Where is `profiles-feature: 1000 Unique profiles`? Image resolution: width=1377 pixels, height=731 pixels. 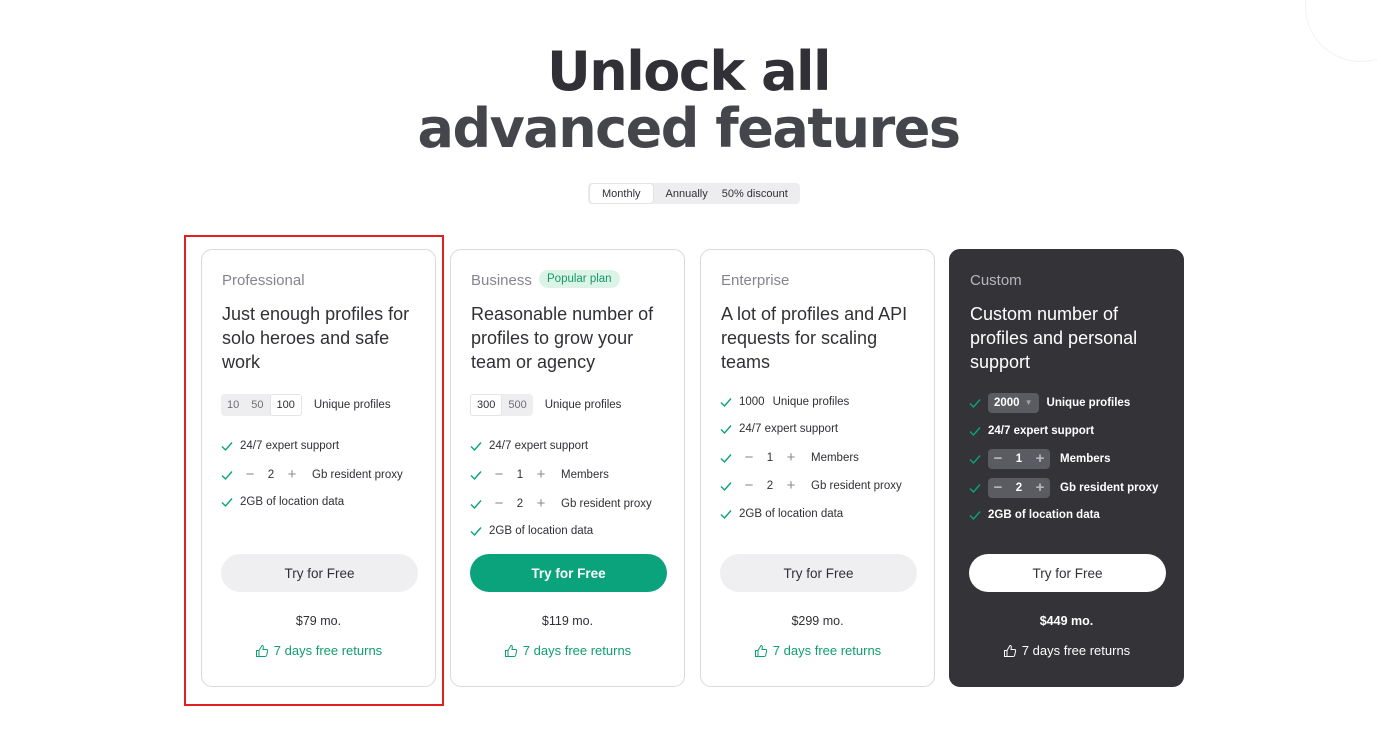
profiles-feature: 1000 Unique profiles is located at coordinates (784, 402).